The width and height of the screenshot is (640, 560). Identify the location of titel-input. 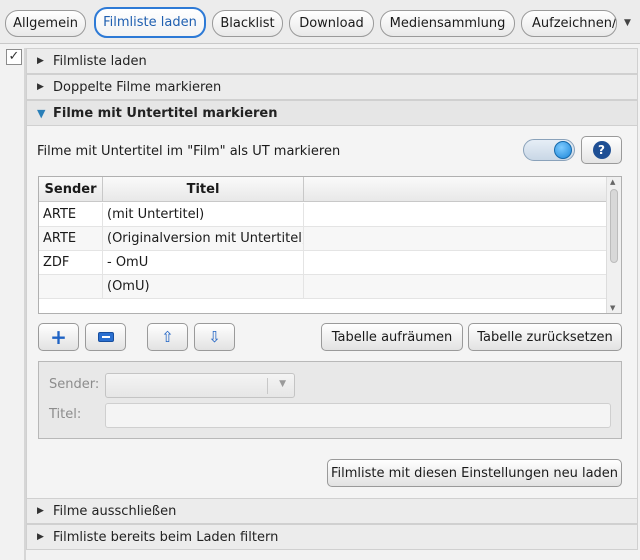
(358, 415).